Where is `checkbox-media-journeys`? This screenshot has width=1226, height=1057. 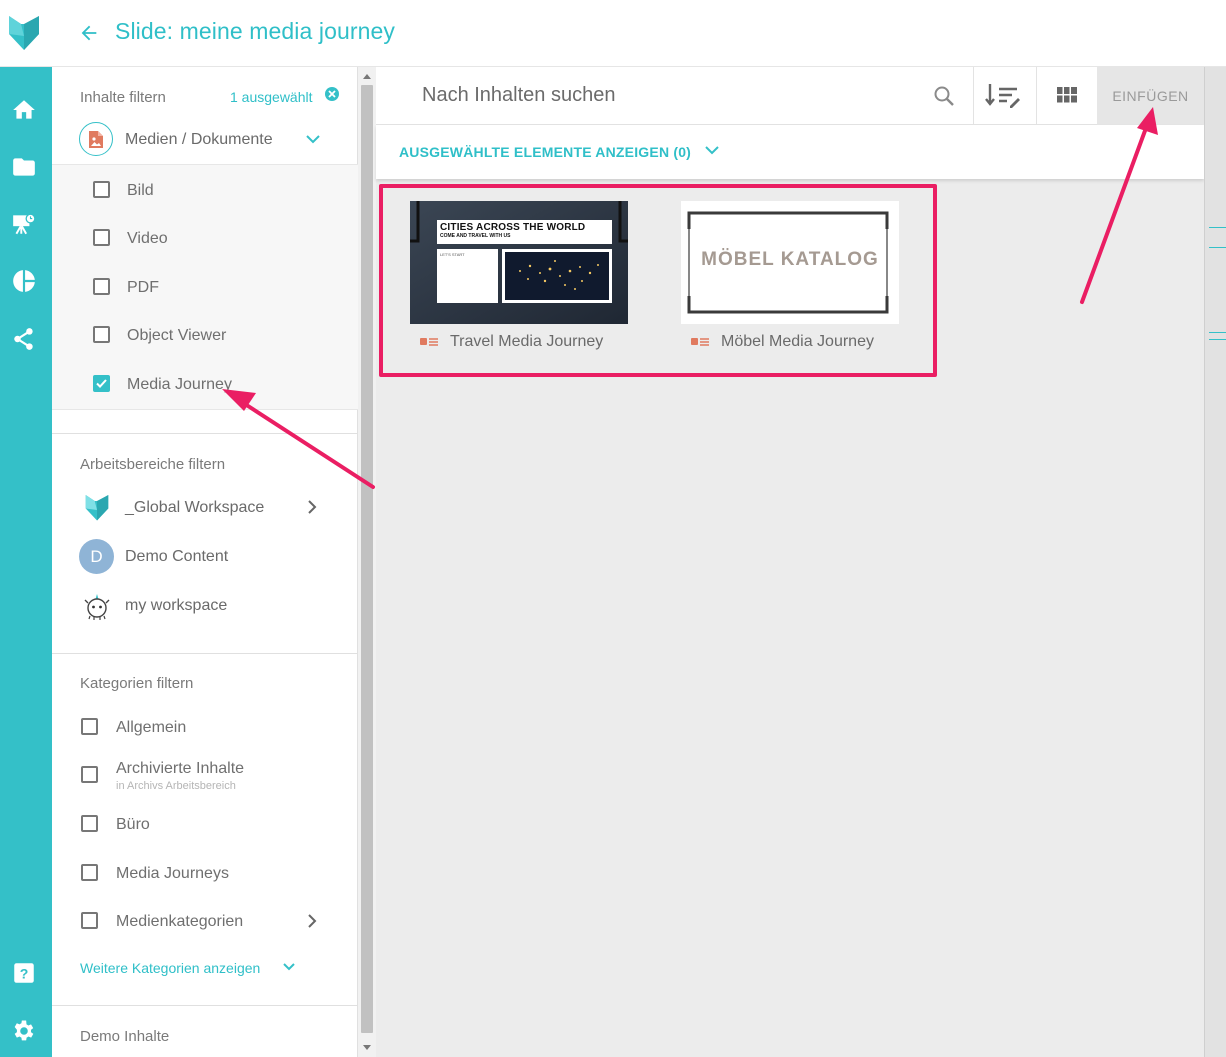 checkbox-media-journeys is located at coordinates (89, 872).